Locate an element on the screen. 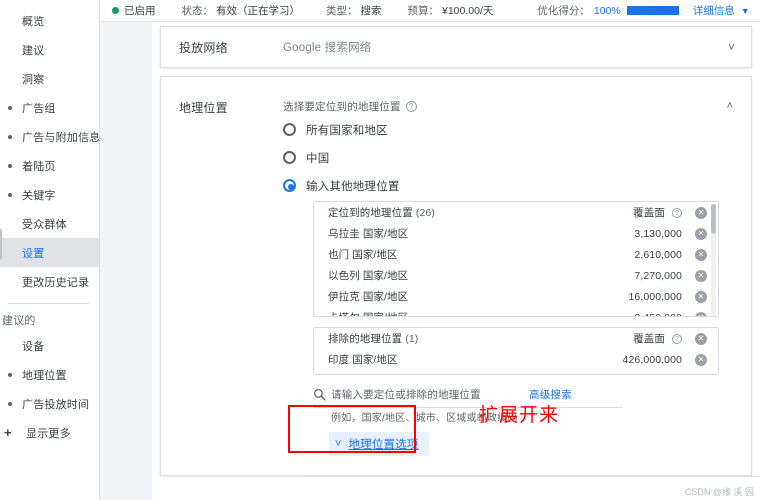  sidebar-item-ad-groups: 广告组 is located at coordinates (49, 107).